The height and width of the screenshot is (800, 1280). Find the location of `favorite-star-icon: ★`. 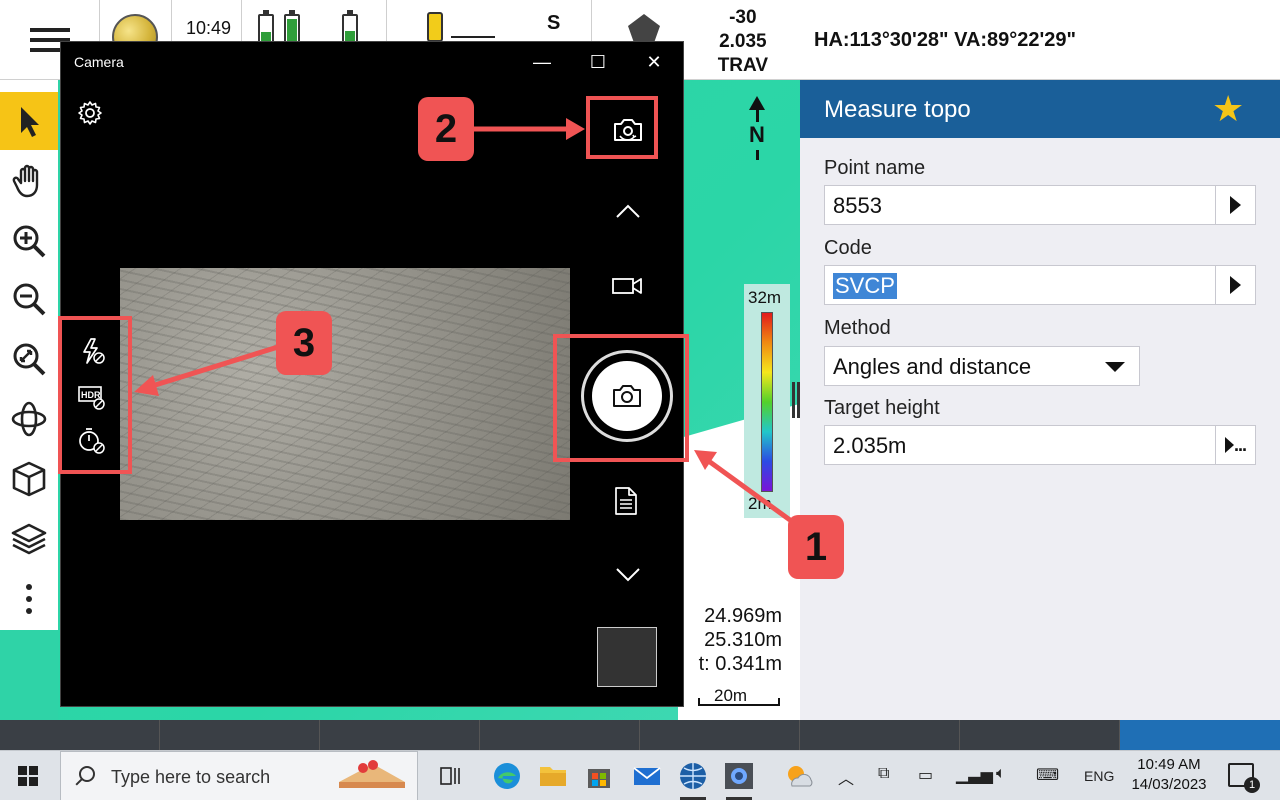

favorite-star-icon: ★ is located at coordinates (1228, 109).